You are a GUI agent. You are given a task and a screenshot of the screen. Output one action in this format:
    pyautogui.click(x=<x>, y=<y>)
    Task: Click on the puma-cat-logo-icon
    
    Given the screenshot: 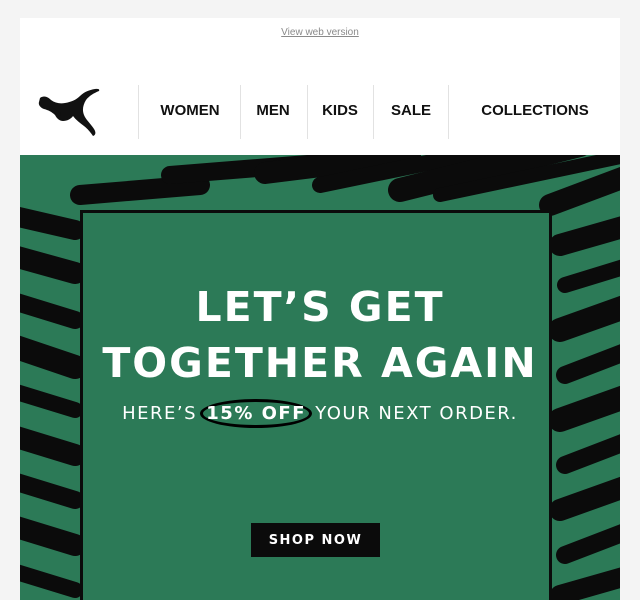 What is the action you would take?
    pyautogui.click(x=70, y=113)
    